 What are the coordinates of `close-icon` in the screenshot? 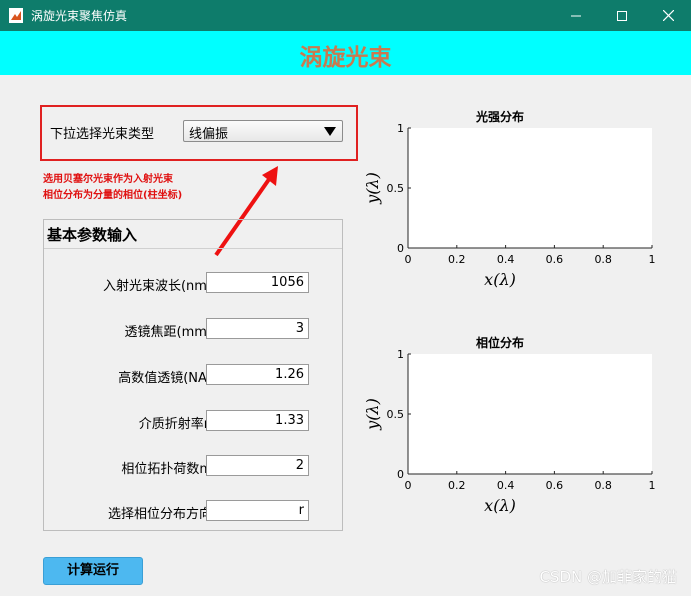 It's located at (668, 15).